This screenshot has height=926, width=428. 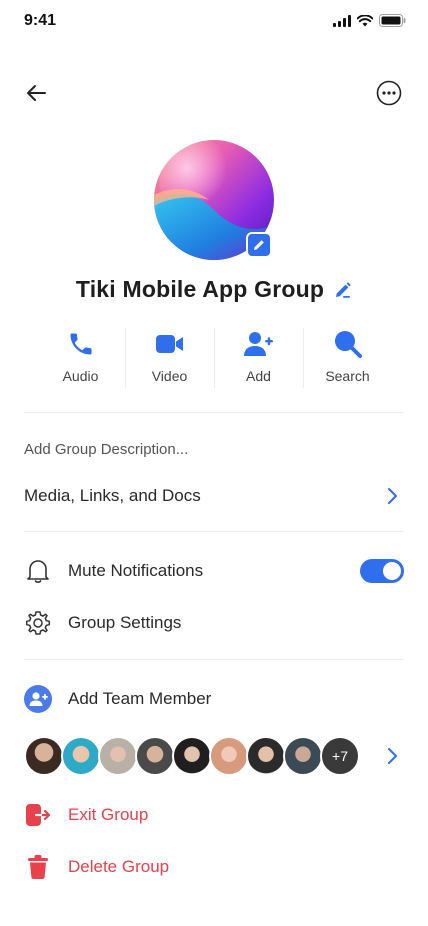 What do you see at coordinates (340, 756) in the screenshot?
I see `more-members-badge: +7` at bounding box center [340, 756].